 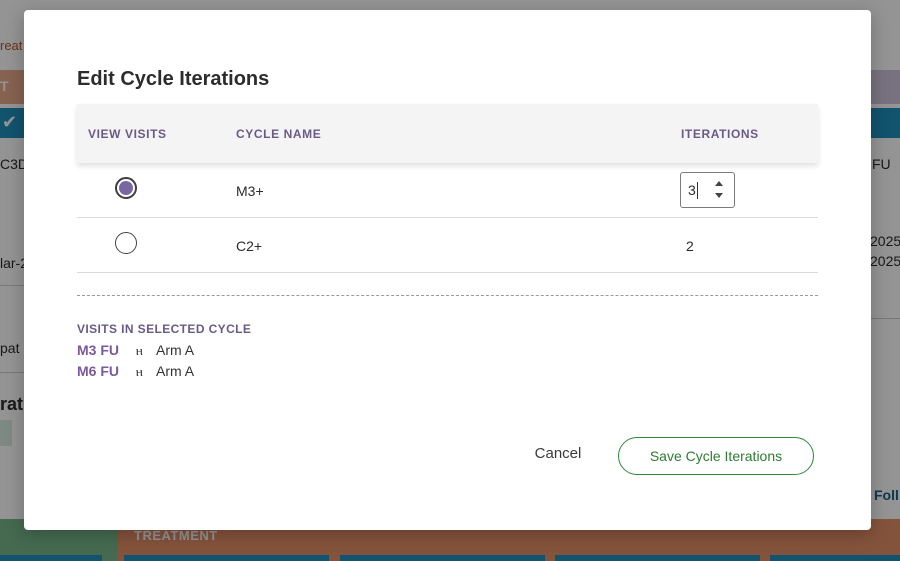 I want to click on iterations-cell: 2, so click(x=690, y=246).